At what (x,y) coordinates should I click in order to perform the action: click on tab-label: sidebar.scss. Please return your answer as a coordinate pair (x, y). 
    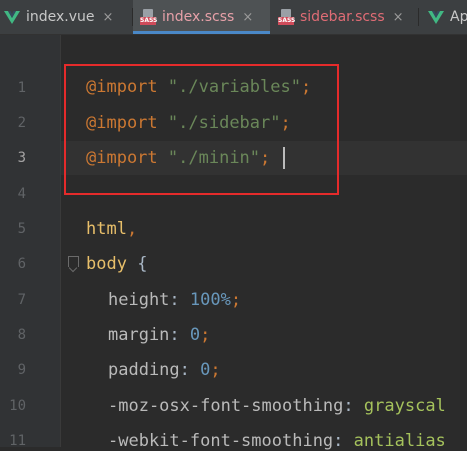
    Looking at the image, I should click on (342, 17).